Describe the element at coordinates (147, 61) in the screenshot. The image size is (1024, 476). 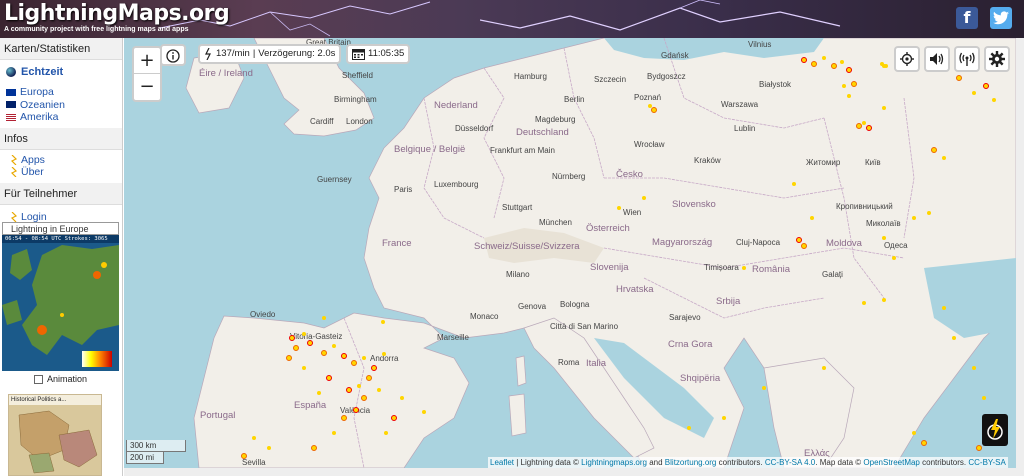
I see `zoom-in-button: +` at that location.